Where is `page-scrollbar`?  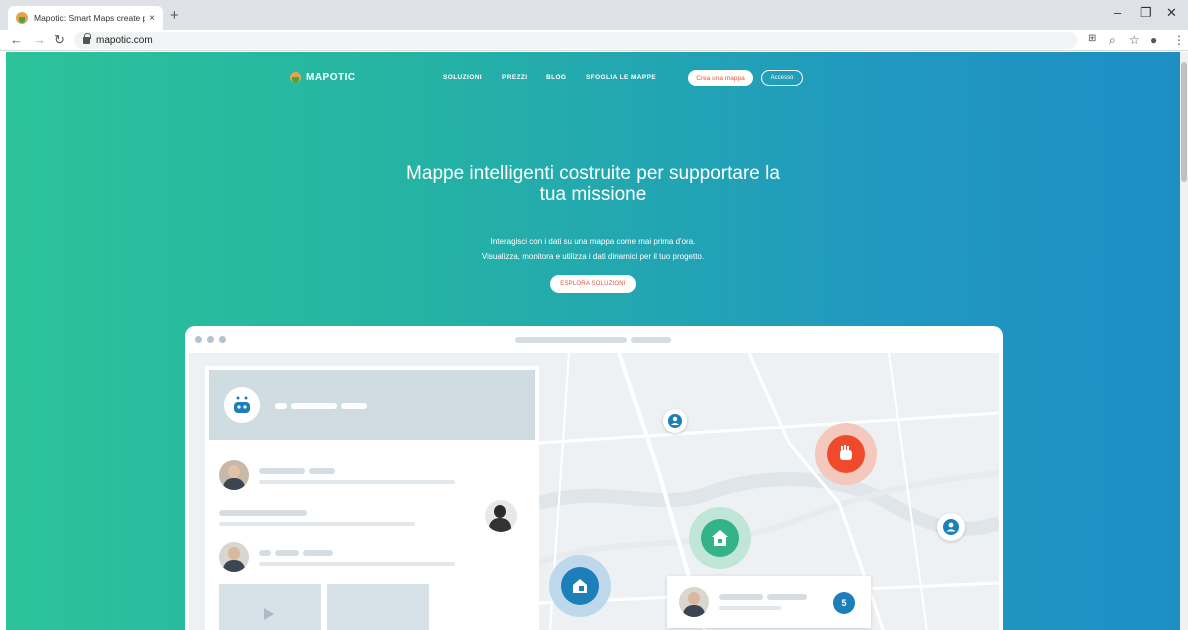
page-scrollbar is located at coordinates (1184, 341).